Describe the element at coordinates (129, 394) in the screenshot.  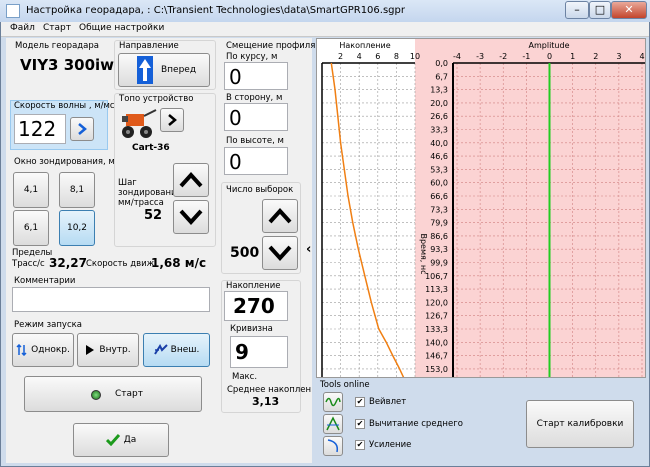
I see `start-button-label: Старт` at that location.